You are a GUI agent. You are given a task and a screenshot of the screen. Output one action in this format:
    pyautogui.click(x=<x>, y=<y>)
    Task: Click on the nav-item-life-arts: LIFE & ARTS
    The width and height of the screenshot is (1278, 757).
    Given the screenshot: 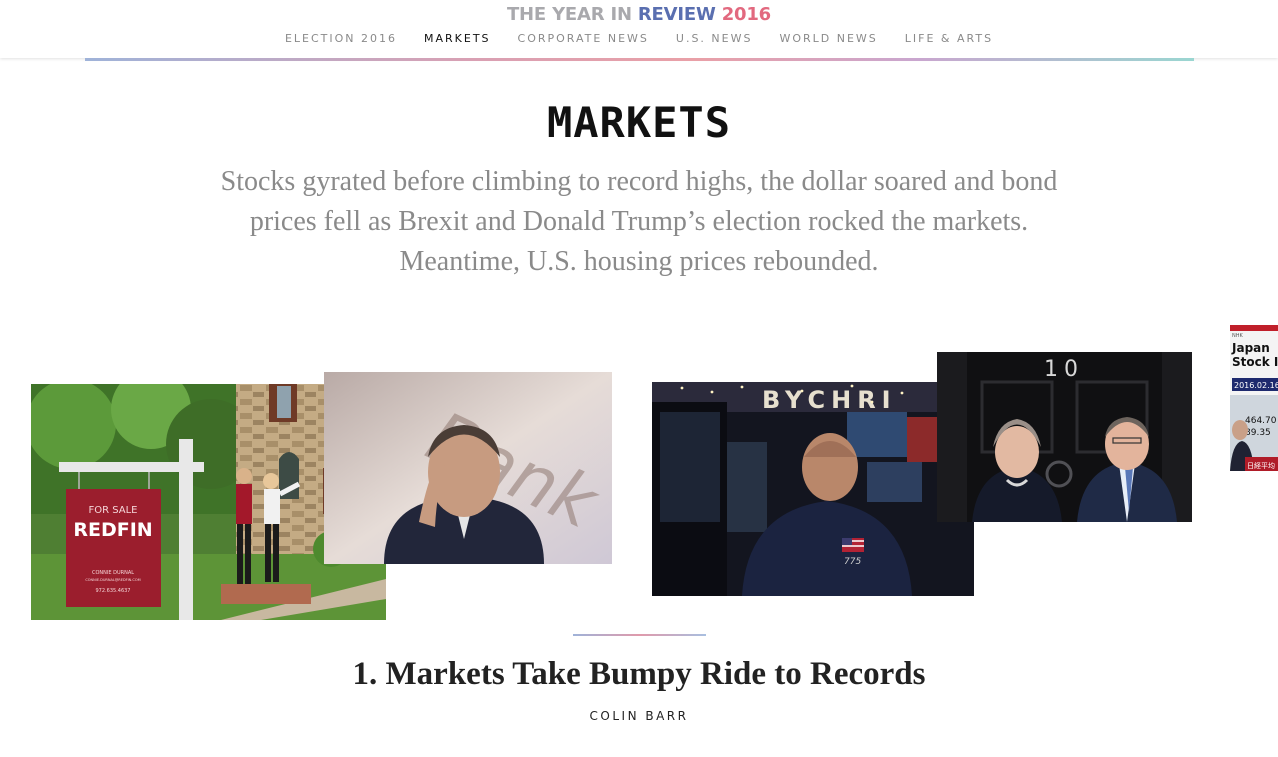 What is the action you would take?
    pyautogui.click(x=949, y=38)
    